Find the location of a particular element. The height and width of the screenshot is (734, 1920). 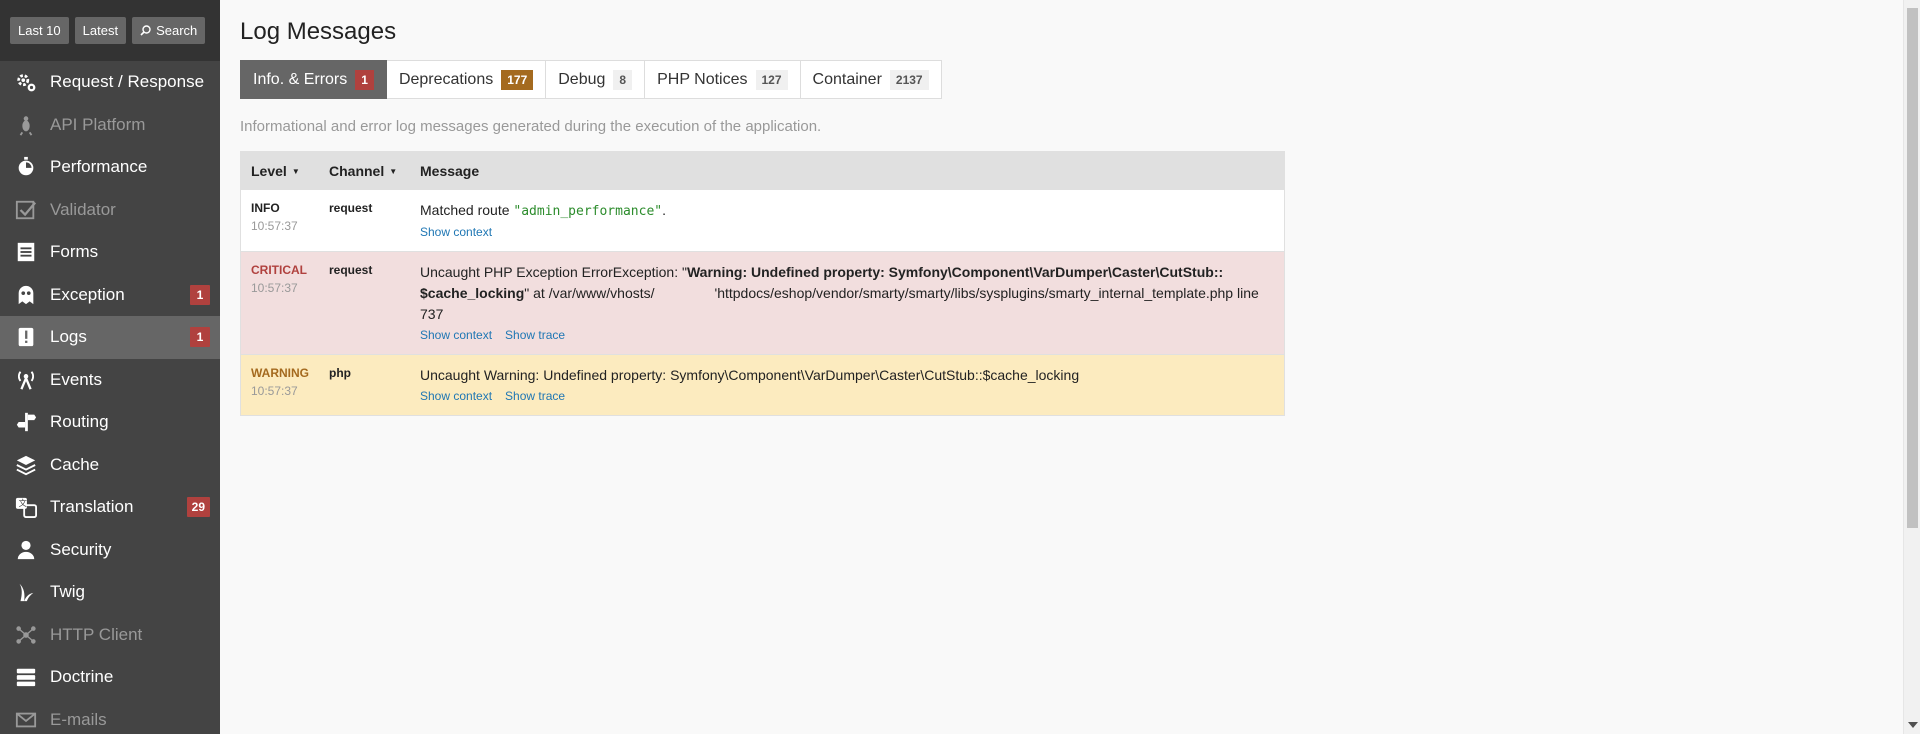

tab-php-notices: PHP Notices 127 is located at coordinates (723, 79).